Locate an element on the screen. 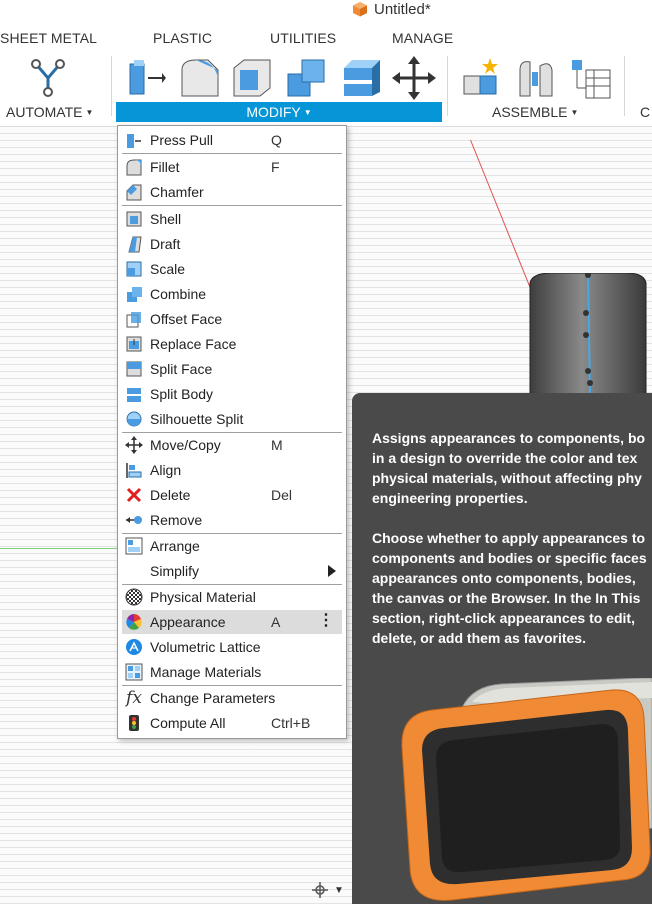 The image size is (652, 904). shell-tool-icon is located at coordinates (252, 78).